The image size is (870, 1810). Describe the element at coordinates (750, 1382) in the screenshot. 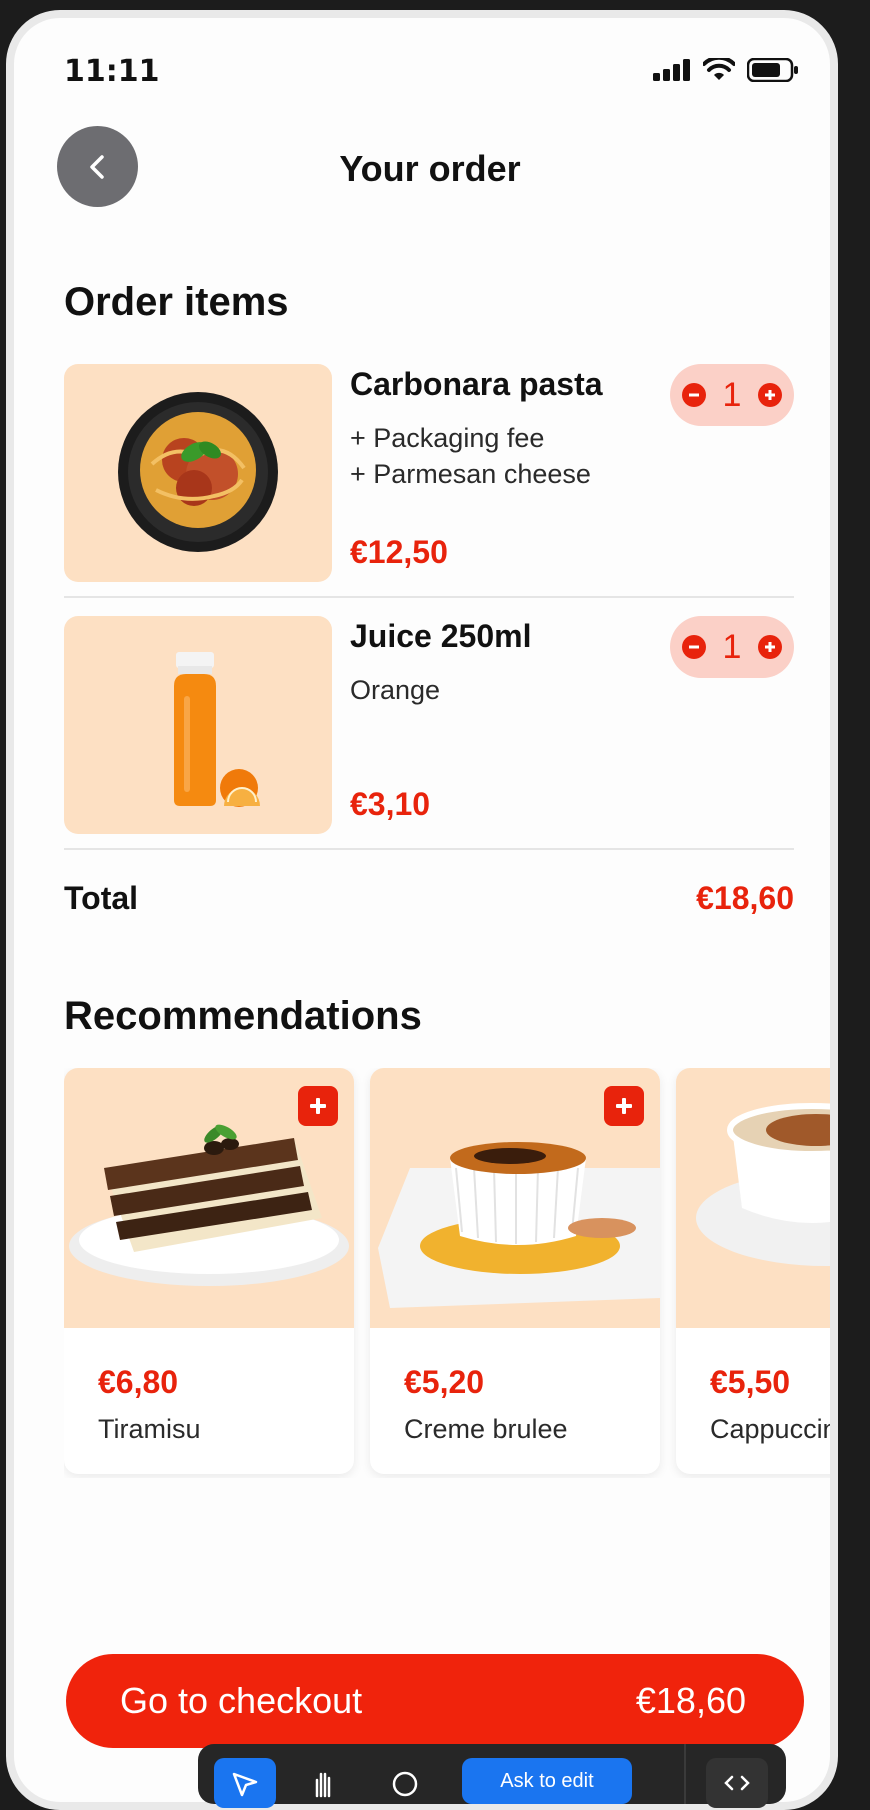

I see `recommendation-price: €5,50` at that location.